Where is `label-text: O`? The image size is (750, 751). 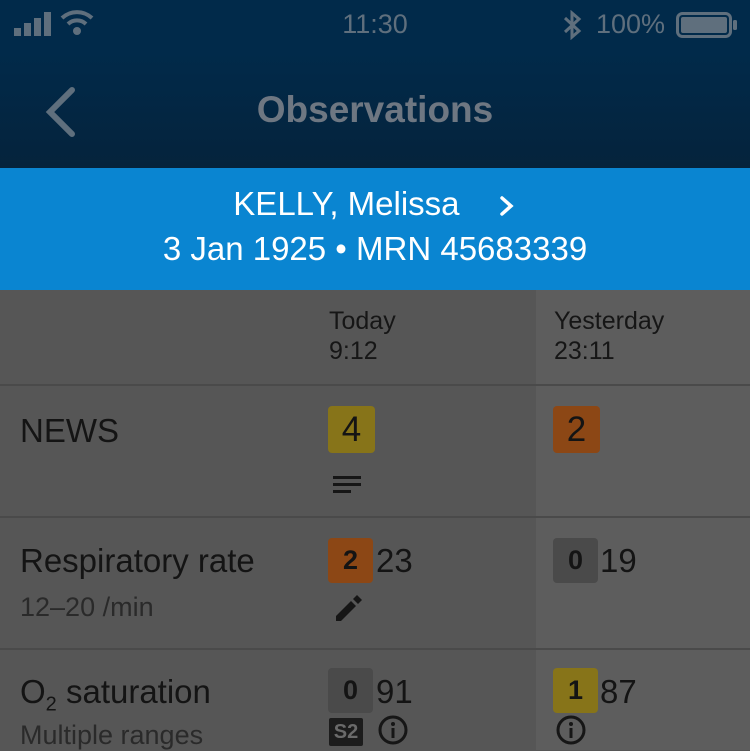
label-text: O is located at coordinates (33, 691).